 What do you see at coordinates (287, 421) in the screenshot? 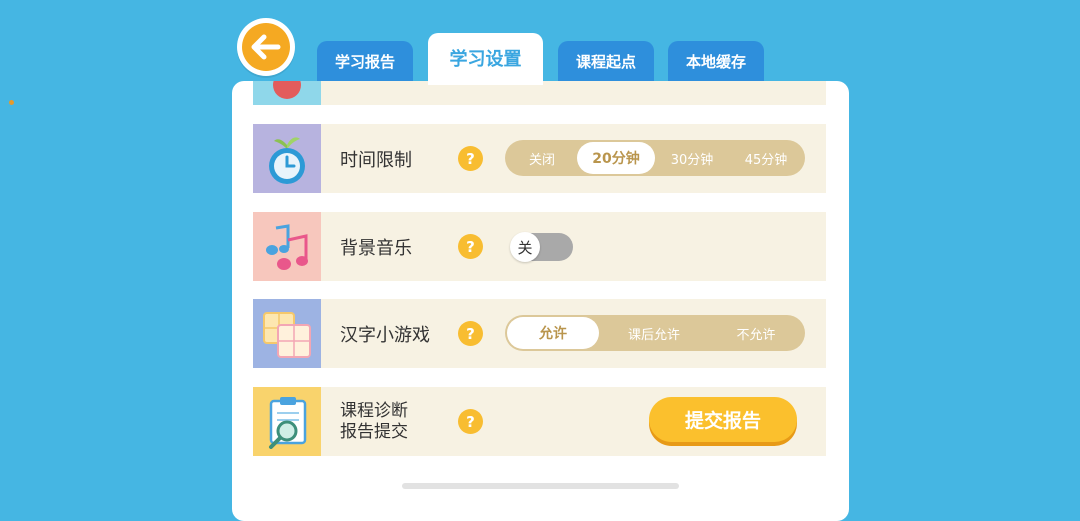
I see `clipboard-search-icon` at bounding box center [287, 421].